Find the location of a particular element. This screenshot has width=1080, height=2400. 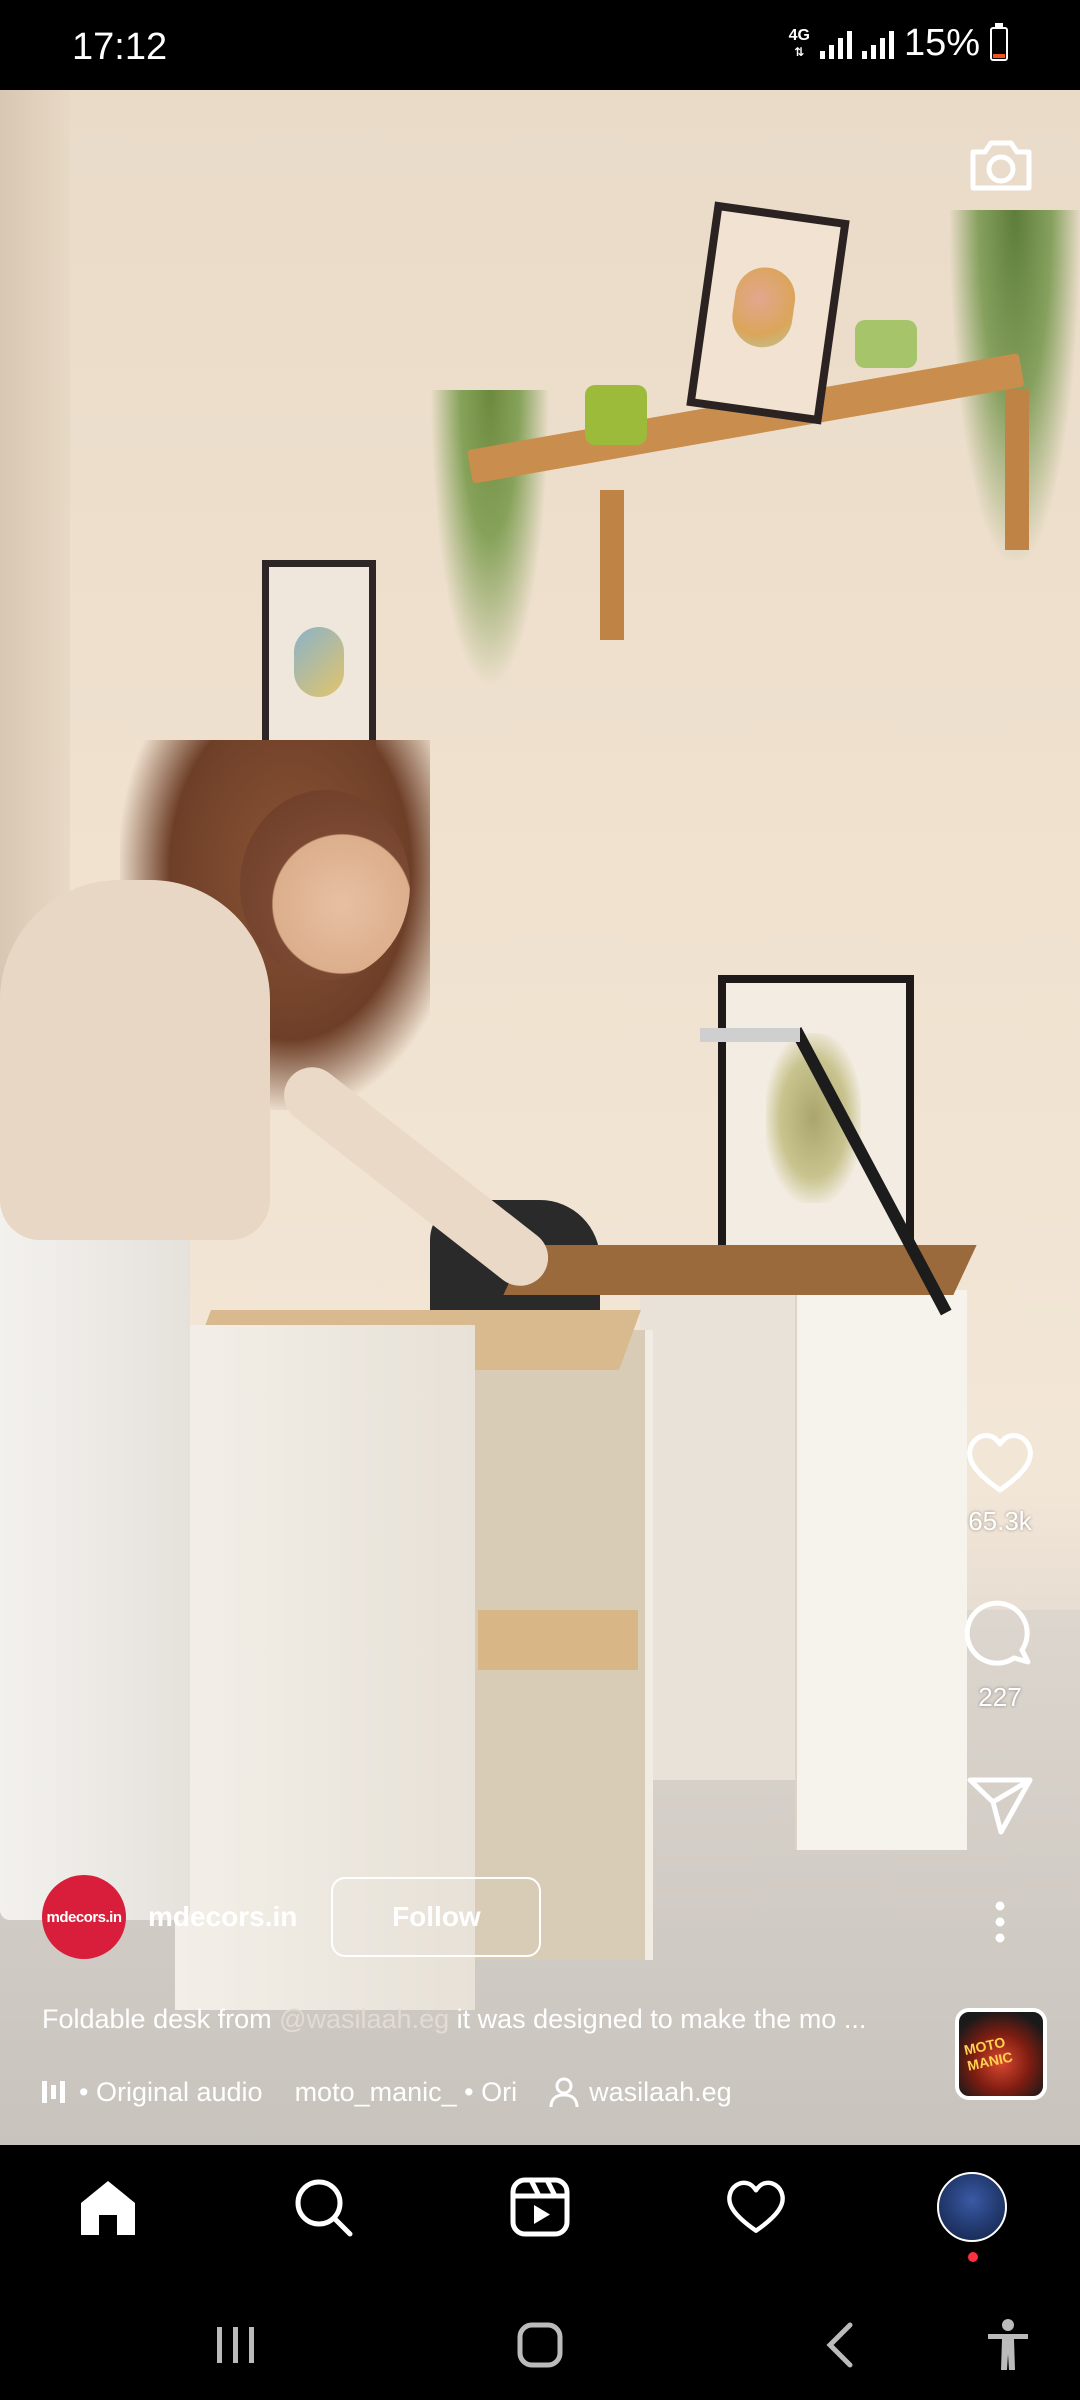

audio-bars-icon is located at coordinates (53, 2092).